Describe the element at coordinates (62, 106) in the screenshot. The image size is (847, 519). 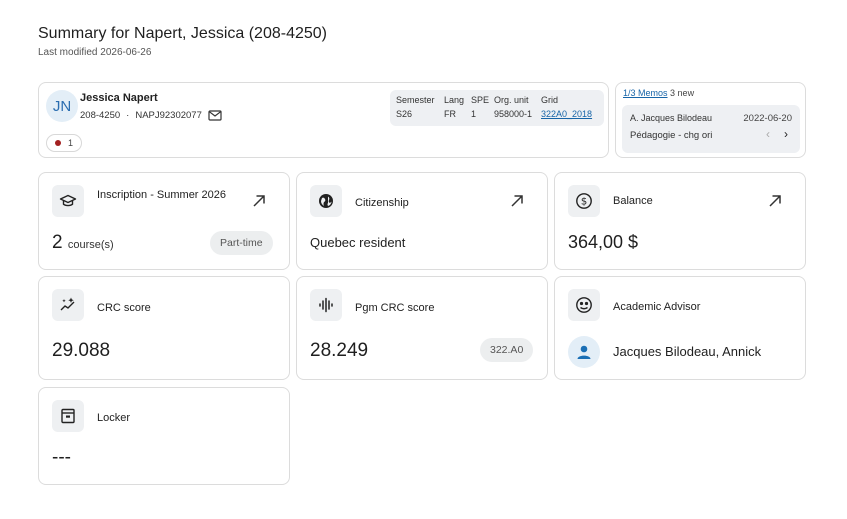
I see `avatar: JN` at that location.